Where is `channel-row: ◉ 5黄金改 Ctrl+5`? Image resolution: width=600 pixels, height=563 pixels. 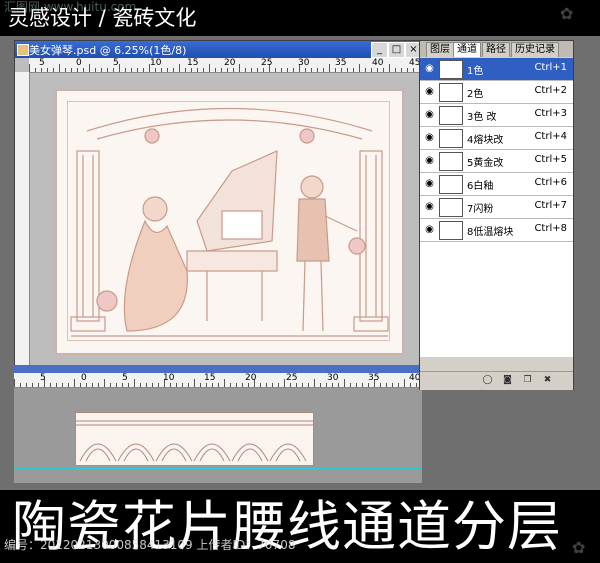 channel-row: ◉ 5黄金改 Ctrl+5 is located at coordinates (496, 161).